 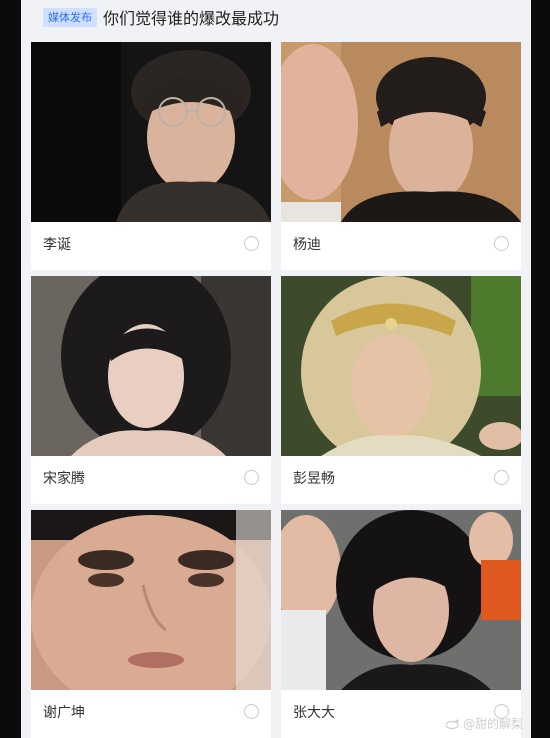 I want to click on weibo-icon, so click(x=452, y=724).